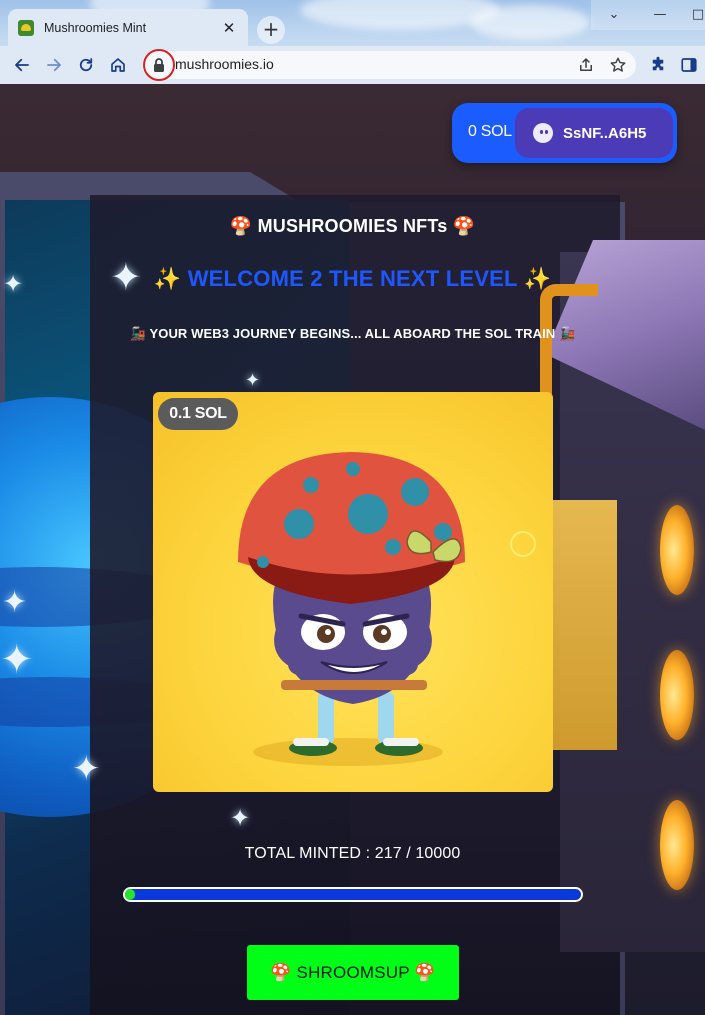  I want to click on wallet-balance: 0 SOL, so click(490, 131).